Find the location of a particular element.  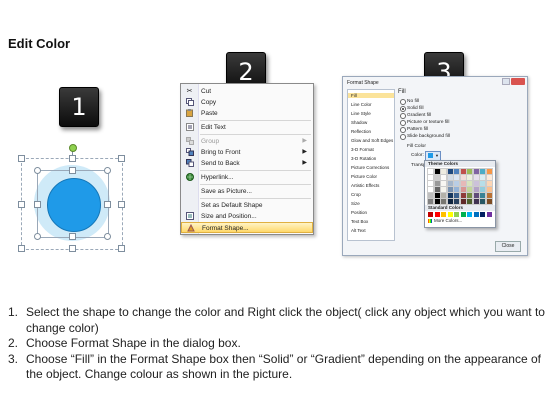

category-picture-color: Picture Color is located at coordinates (364, 176).